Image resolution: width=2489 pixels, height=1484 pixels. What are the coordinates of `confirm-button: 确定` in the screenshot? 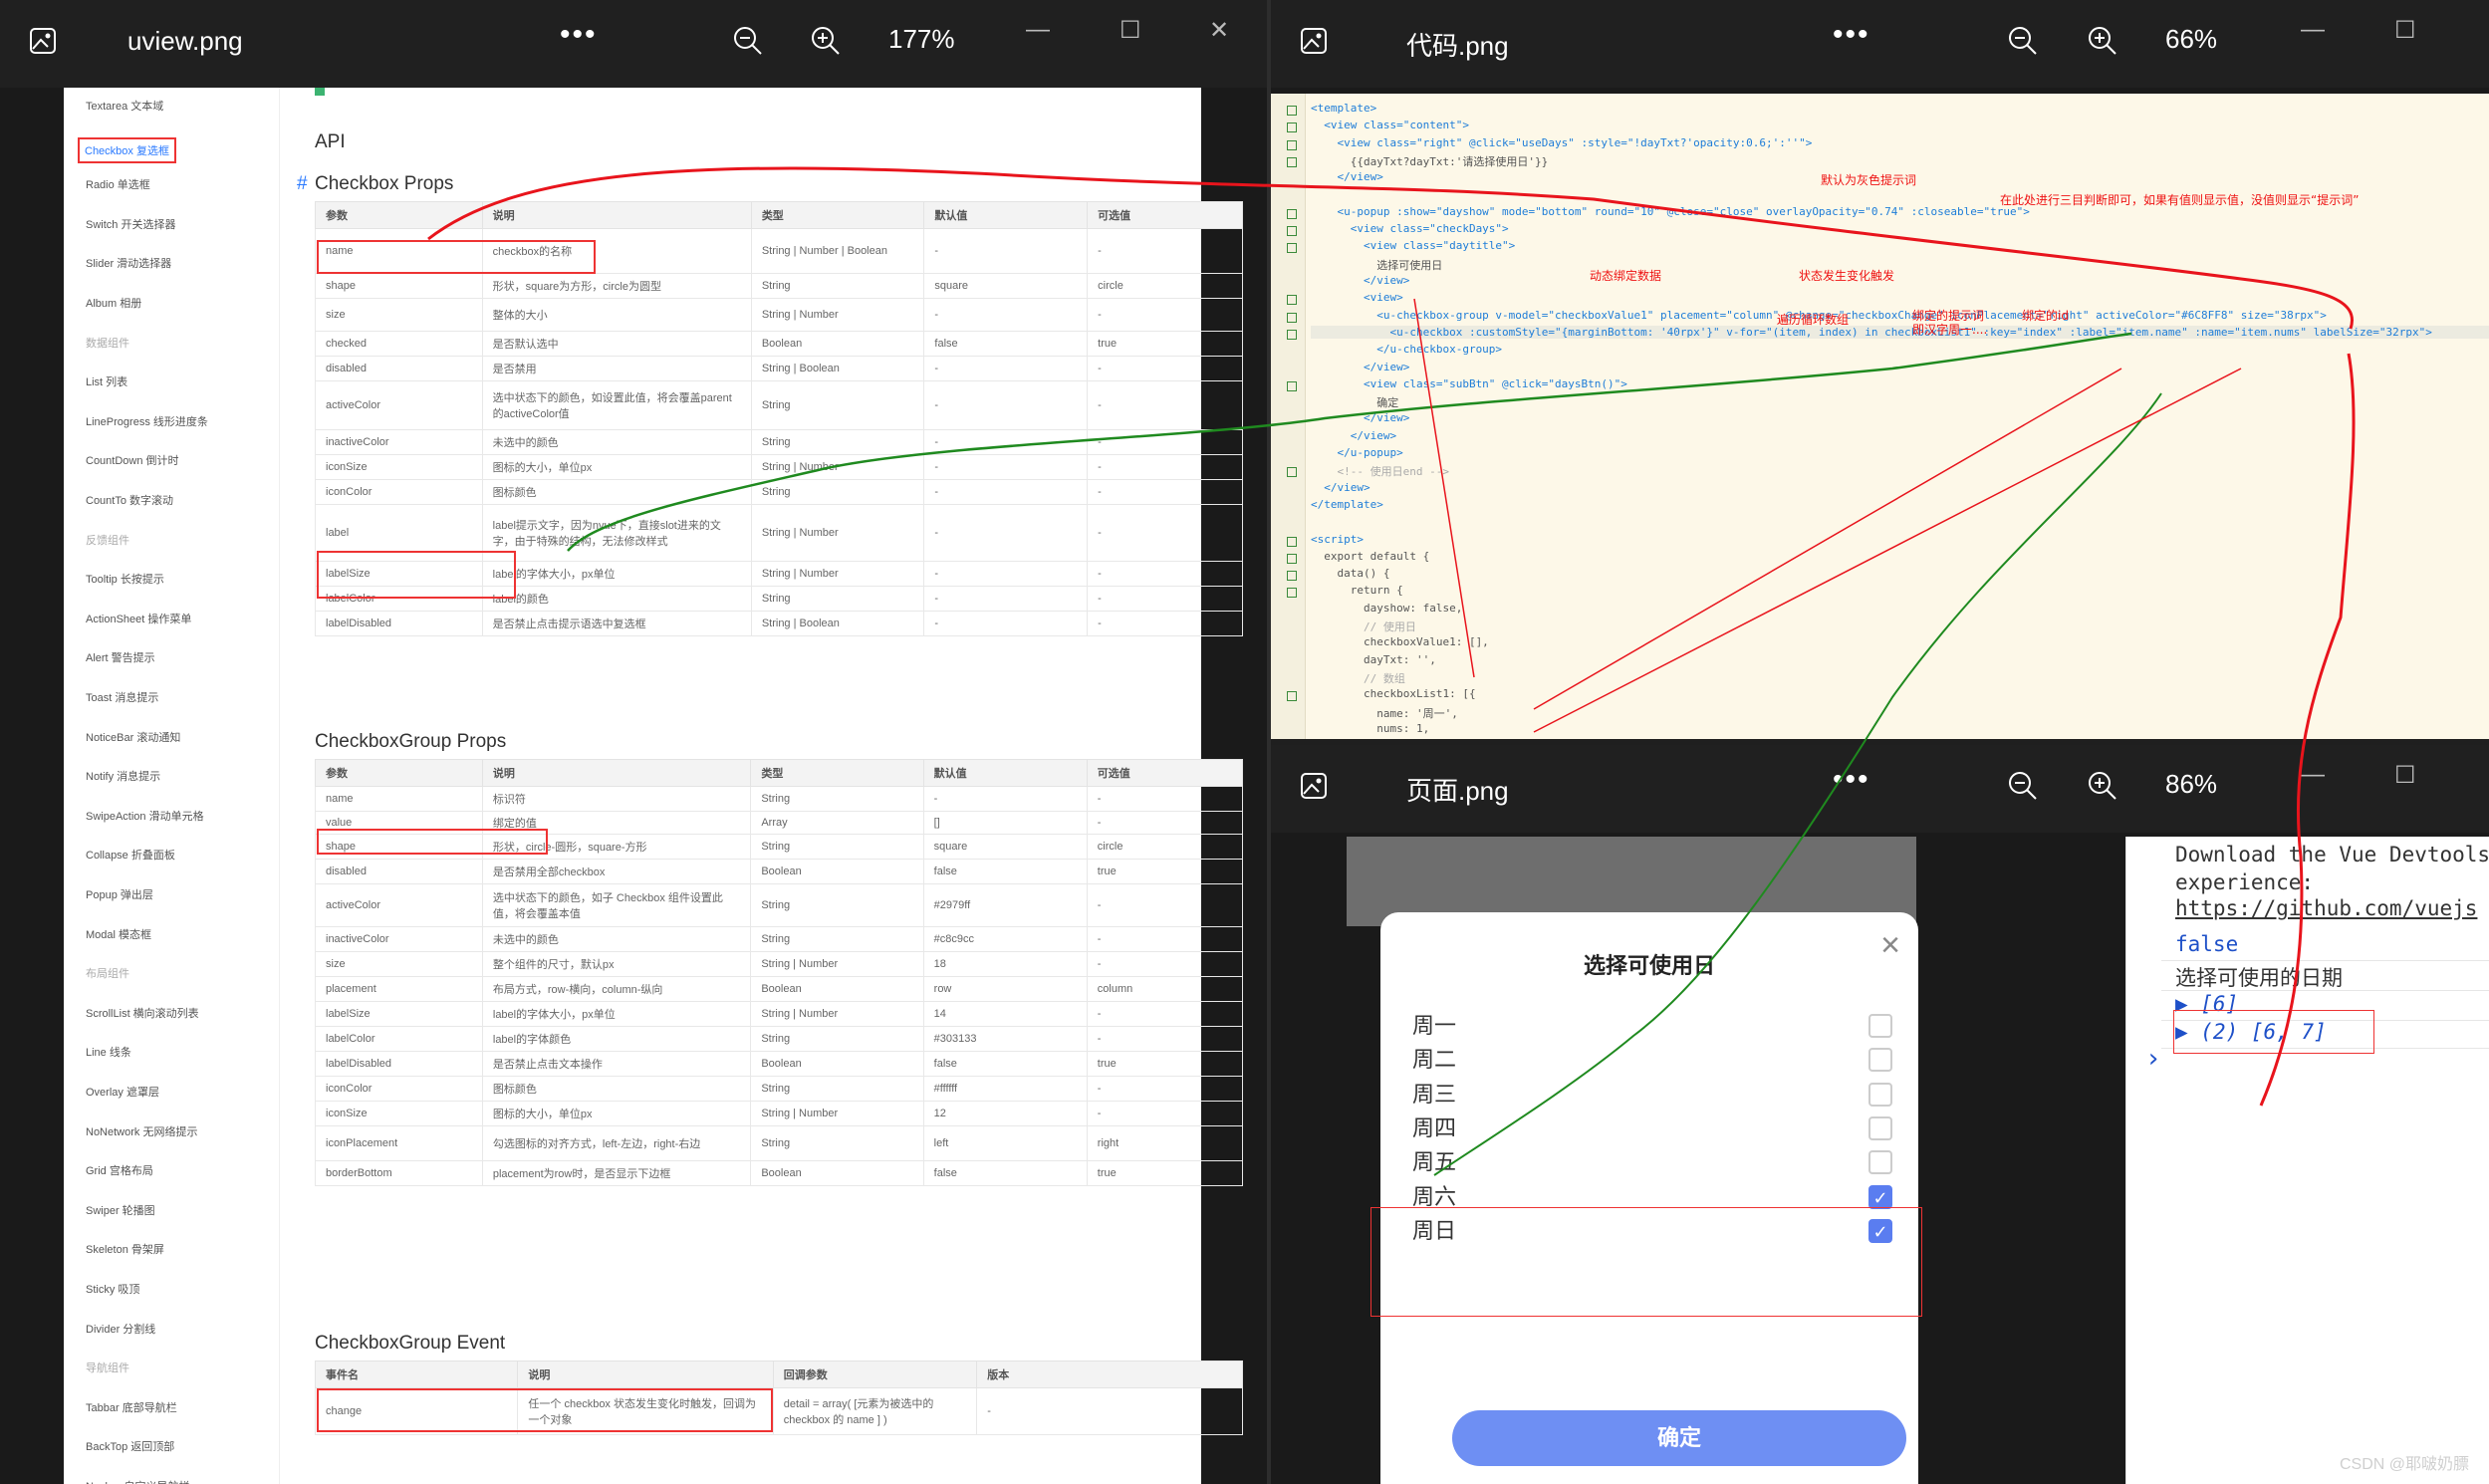 It's located at (1679, 1438).